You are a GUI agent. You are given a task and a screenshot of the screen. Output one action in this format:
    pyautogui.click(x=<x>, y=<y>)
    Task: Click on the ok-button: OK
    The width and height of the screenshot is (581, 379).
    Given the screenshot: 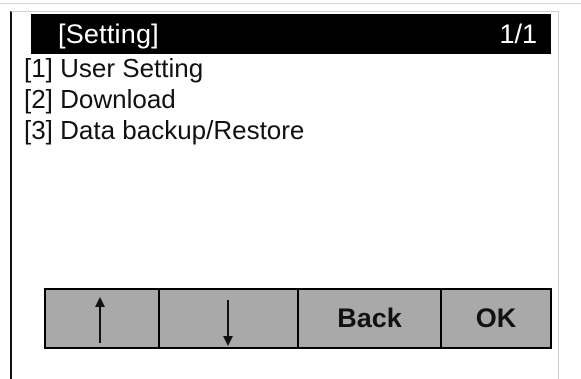 What is the action you would take?
    pyautogui.click(x=496, y=318)
    